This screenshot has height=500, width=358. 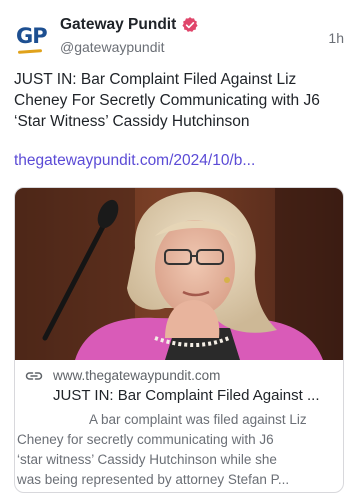 I want to click on card-description-line: A bar complaint was filed against Liz, so click(x=198, y=419).